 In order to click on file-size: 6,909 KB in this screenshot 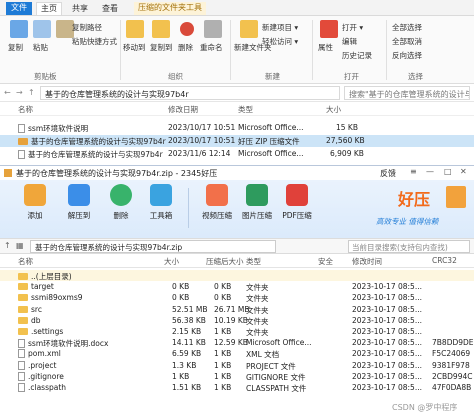, I will do `click(347, 153)`.